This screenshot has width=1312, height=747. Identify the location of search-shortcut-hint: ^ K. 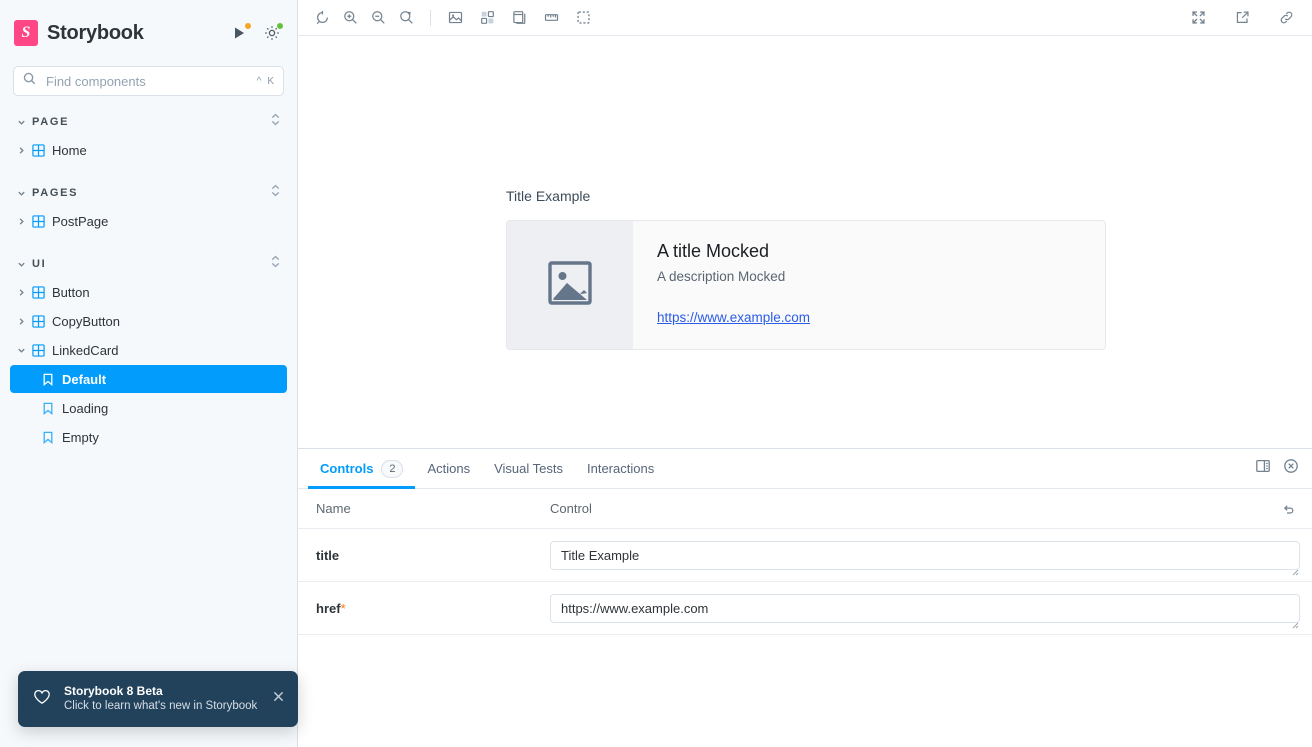
(265, 81).